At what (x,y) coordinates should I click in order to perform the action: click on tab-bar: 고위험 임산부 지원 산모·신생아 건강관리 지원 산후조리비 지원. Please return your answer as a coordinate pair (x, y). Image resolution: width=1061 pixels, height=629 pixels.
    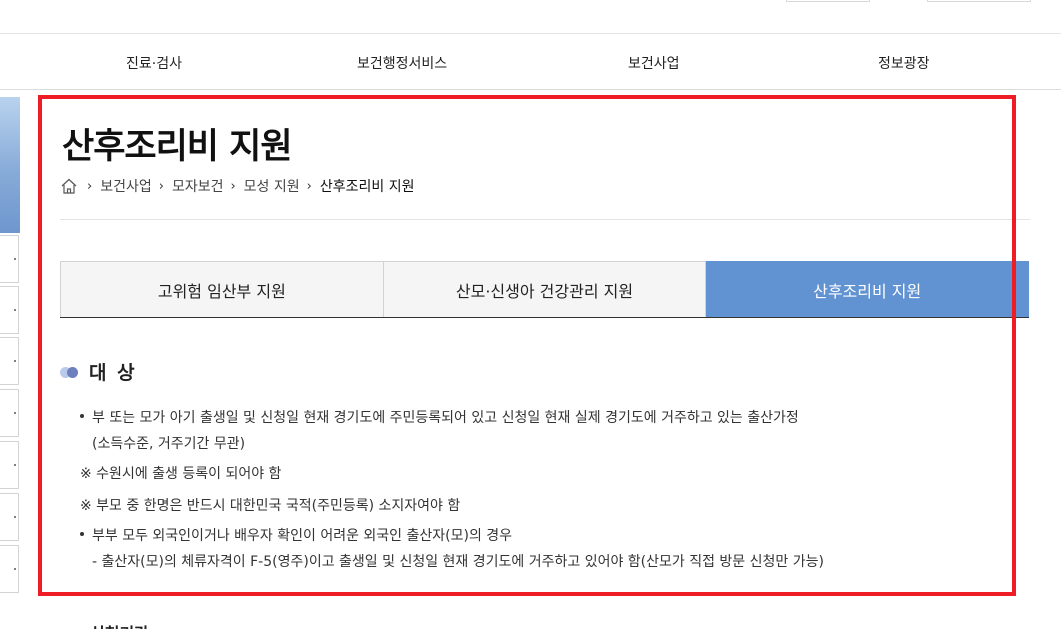
    Looking at the image, I should click on (545, 289).